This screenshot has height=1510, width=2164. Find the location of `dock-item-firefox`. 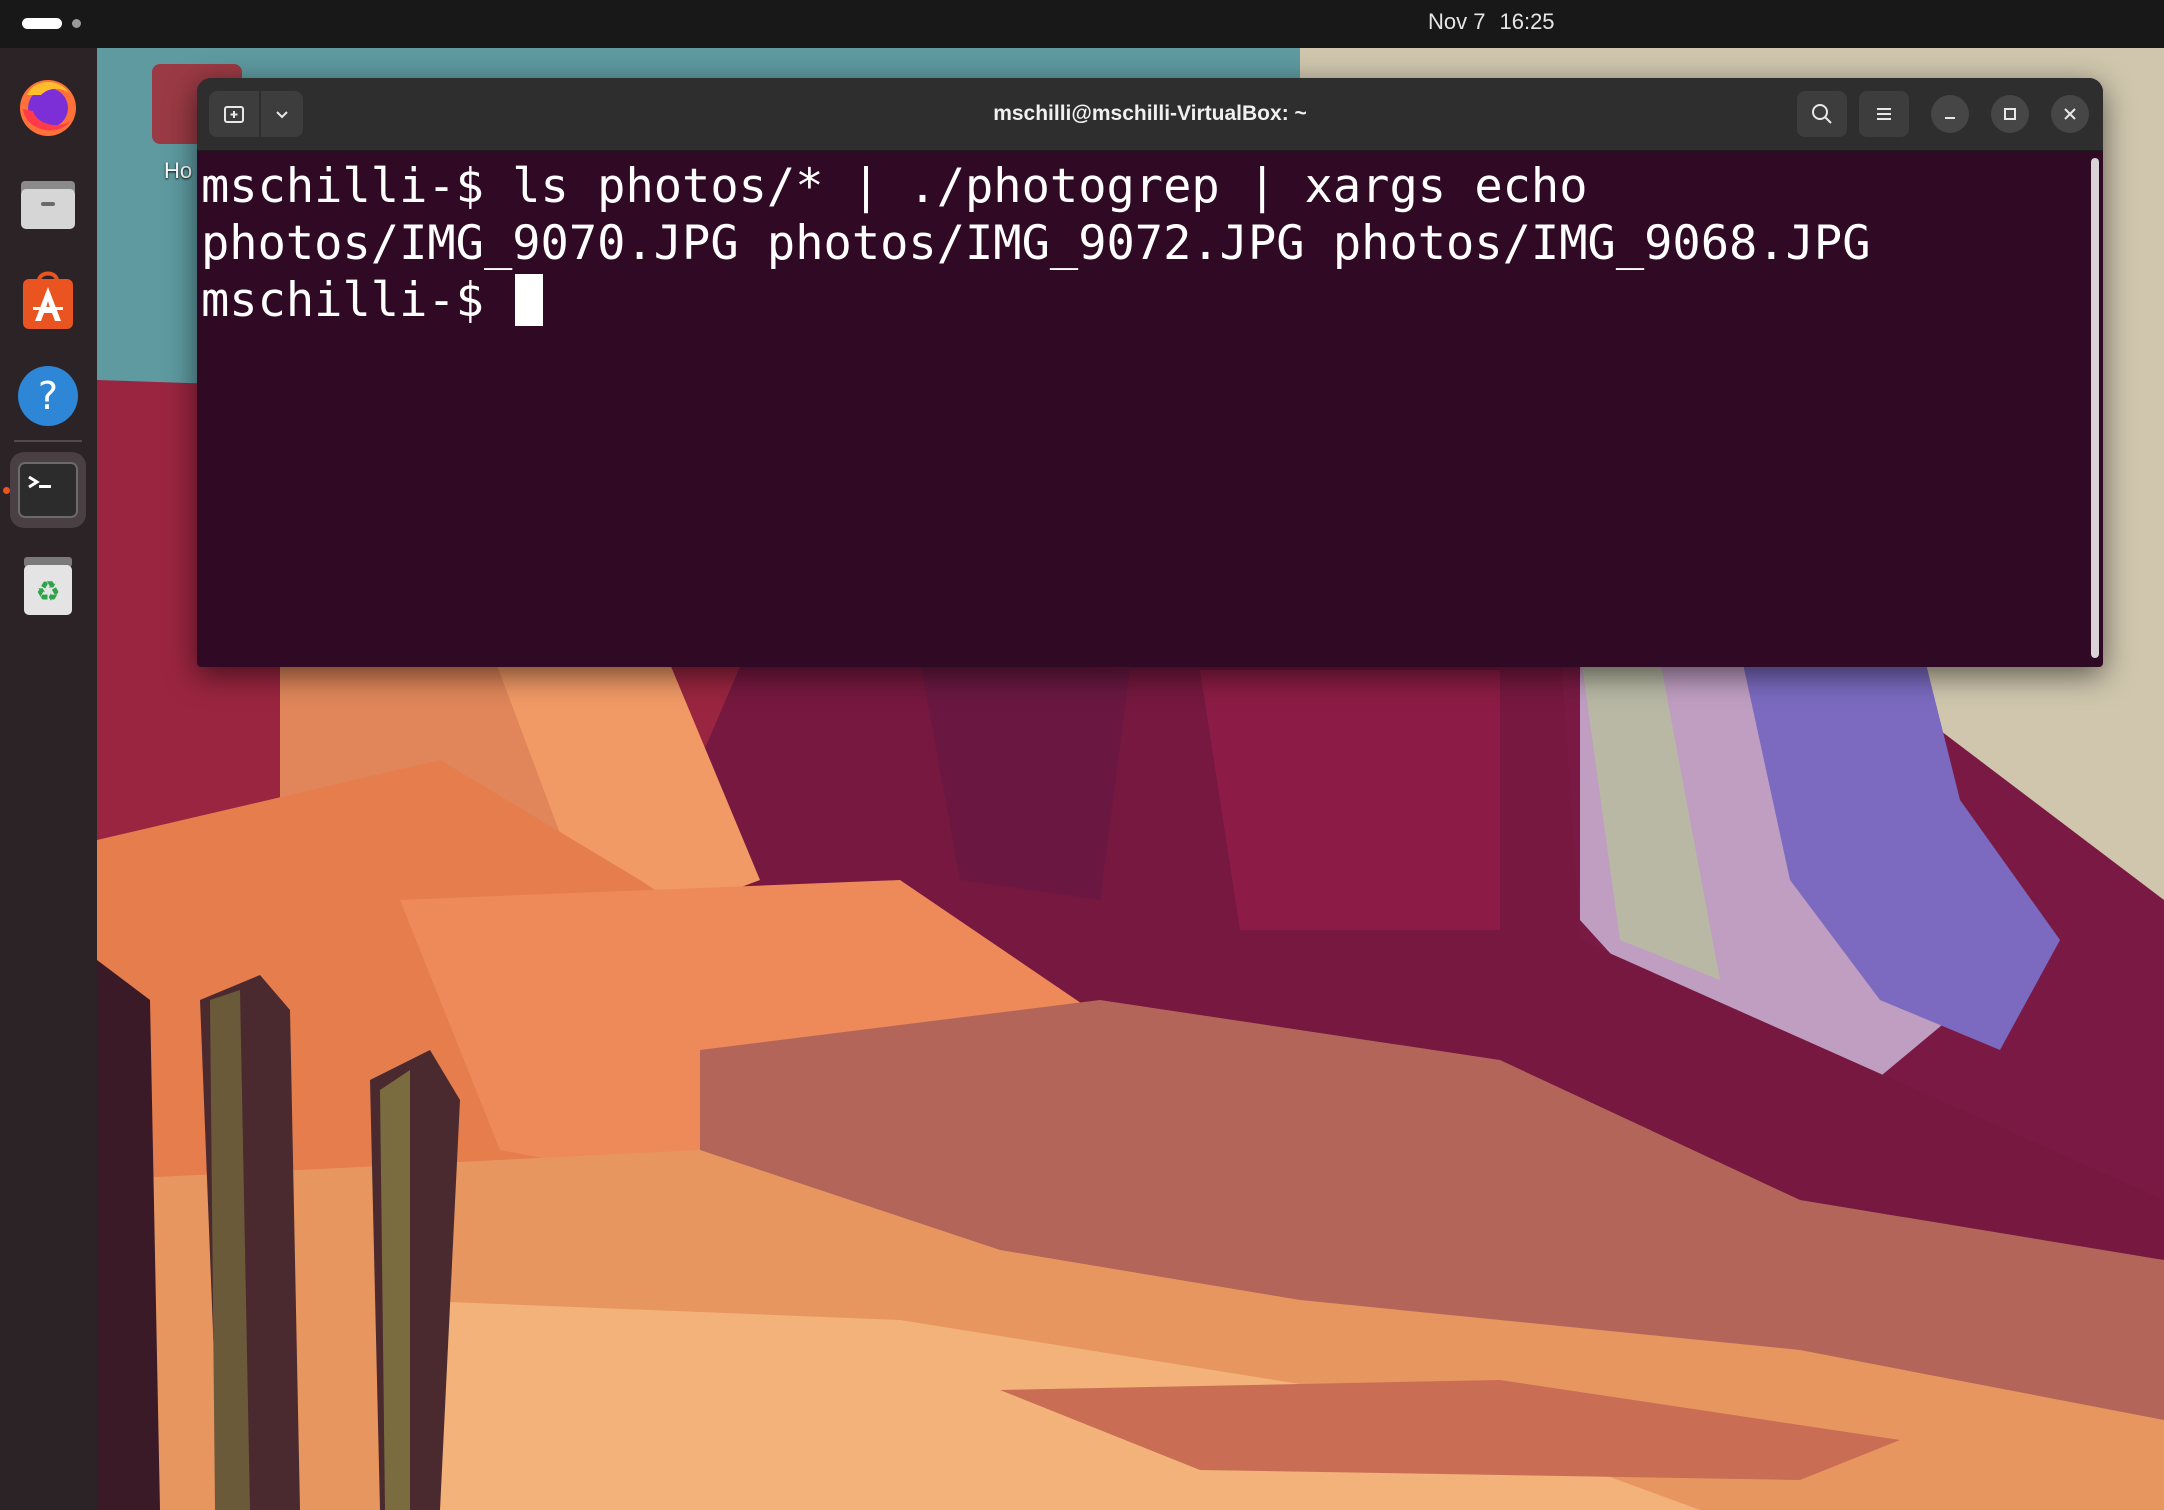

dock-item-firefox is located at coordinates (48, 106).